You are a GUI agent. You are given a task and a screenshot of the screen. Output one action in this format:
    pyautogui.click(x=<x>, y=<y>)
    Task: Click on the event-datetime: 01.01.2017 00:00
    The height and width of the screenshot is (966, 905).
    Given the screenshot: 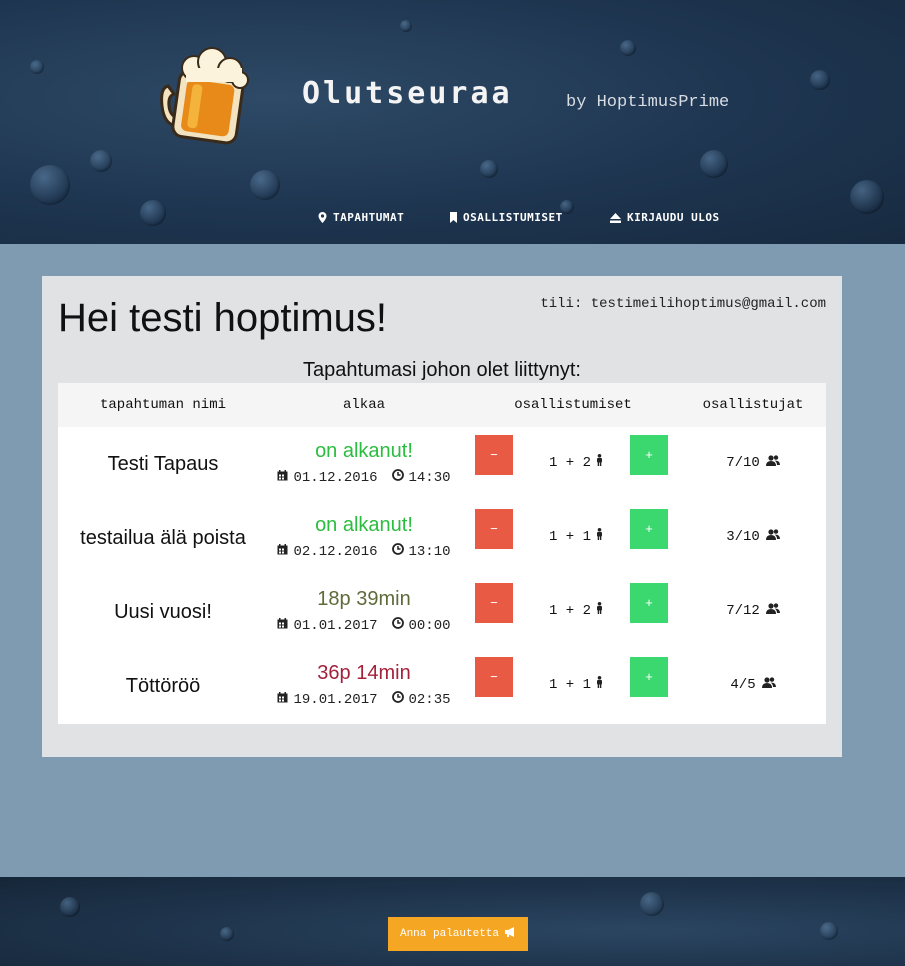 What is the action you would take?
    pyautogui.click(x=364, y=625)
    